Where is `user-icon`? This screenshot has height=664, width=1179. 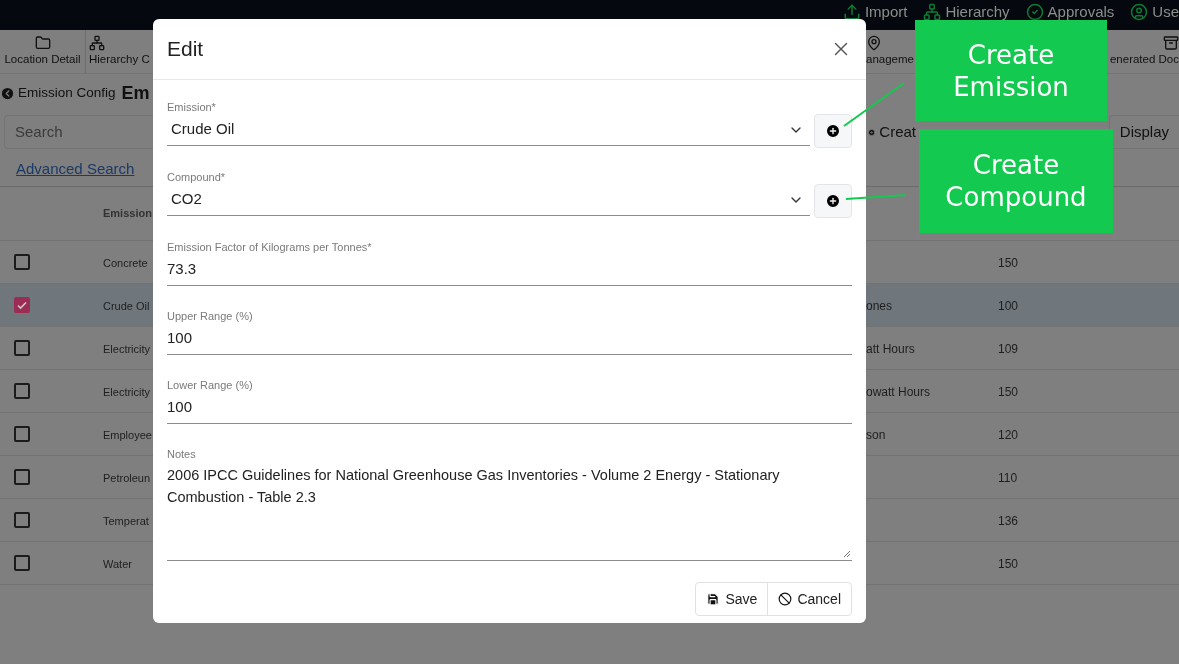 user-icon is located at coordinates (1139, 12).